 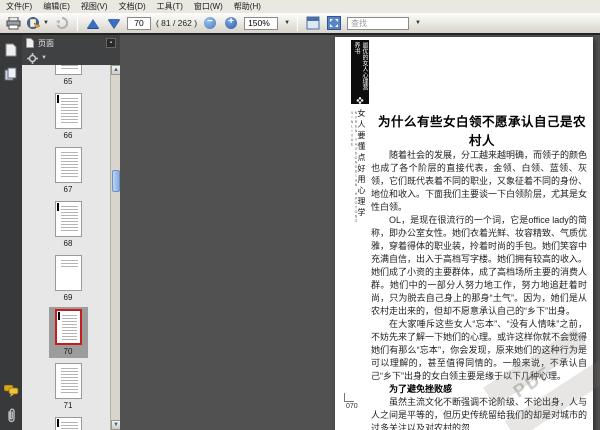 What do you see at coordinates (210, 23) in the screenshot?
I see `zoom-out-button: −` at bounding box center [210, 23].